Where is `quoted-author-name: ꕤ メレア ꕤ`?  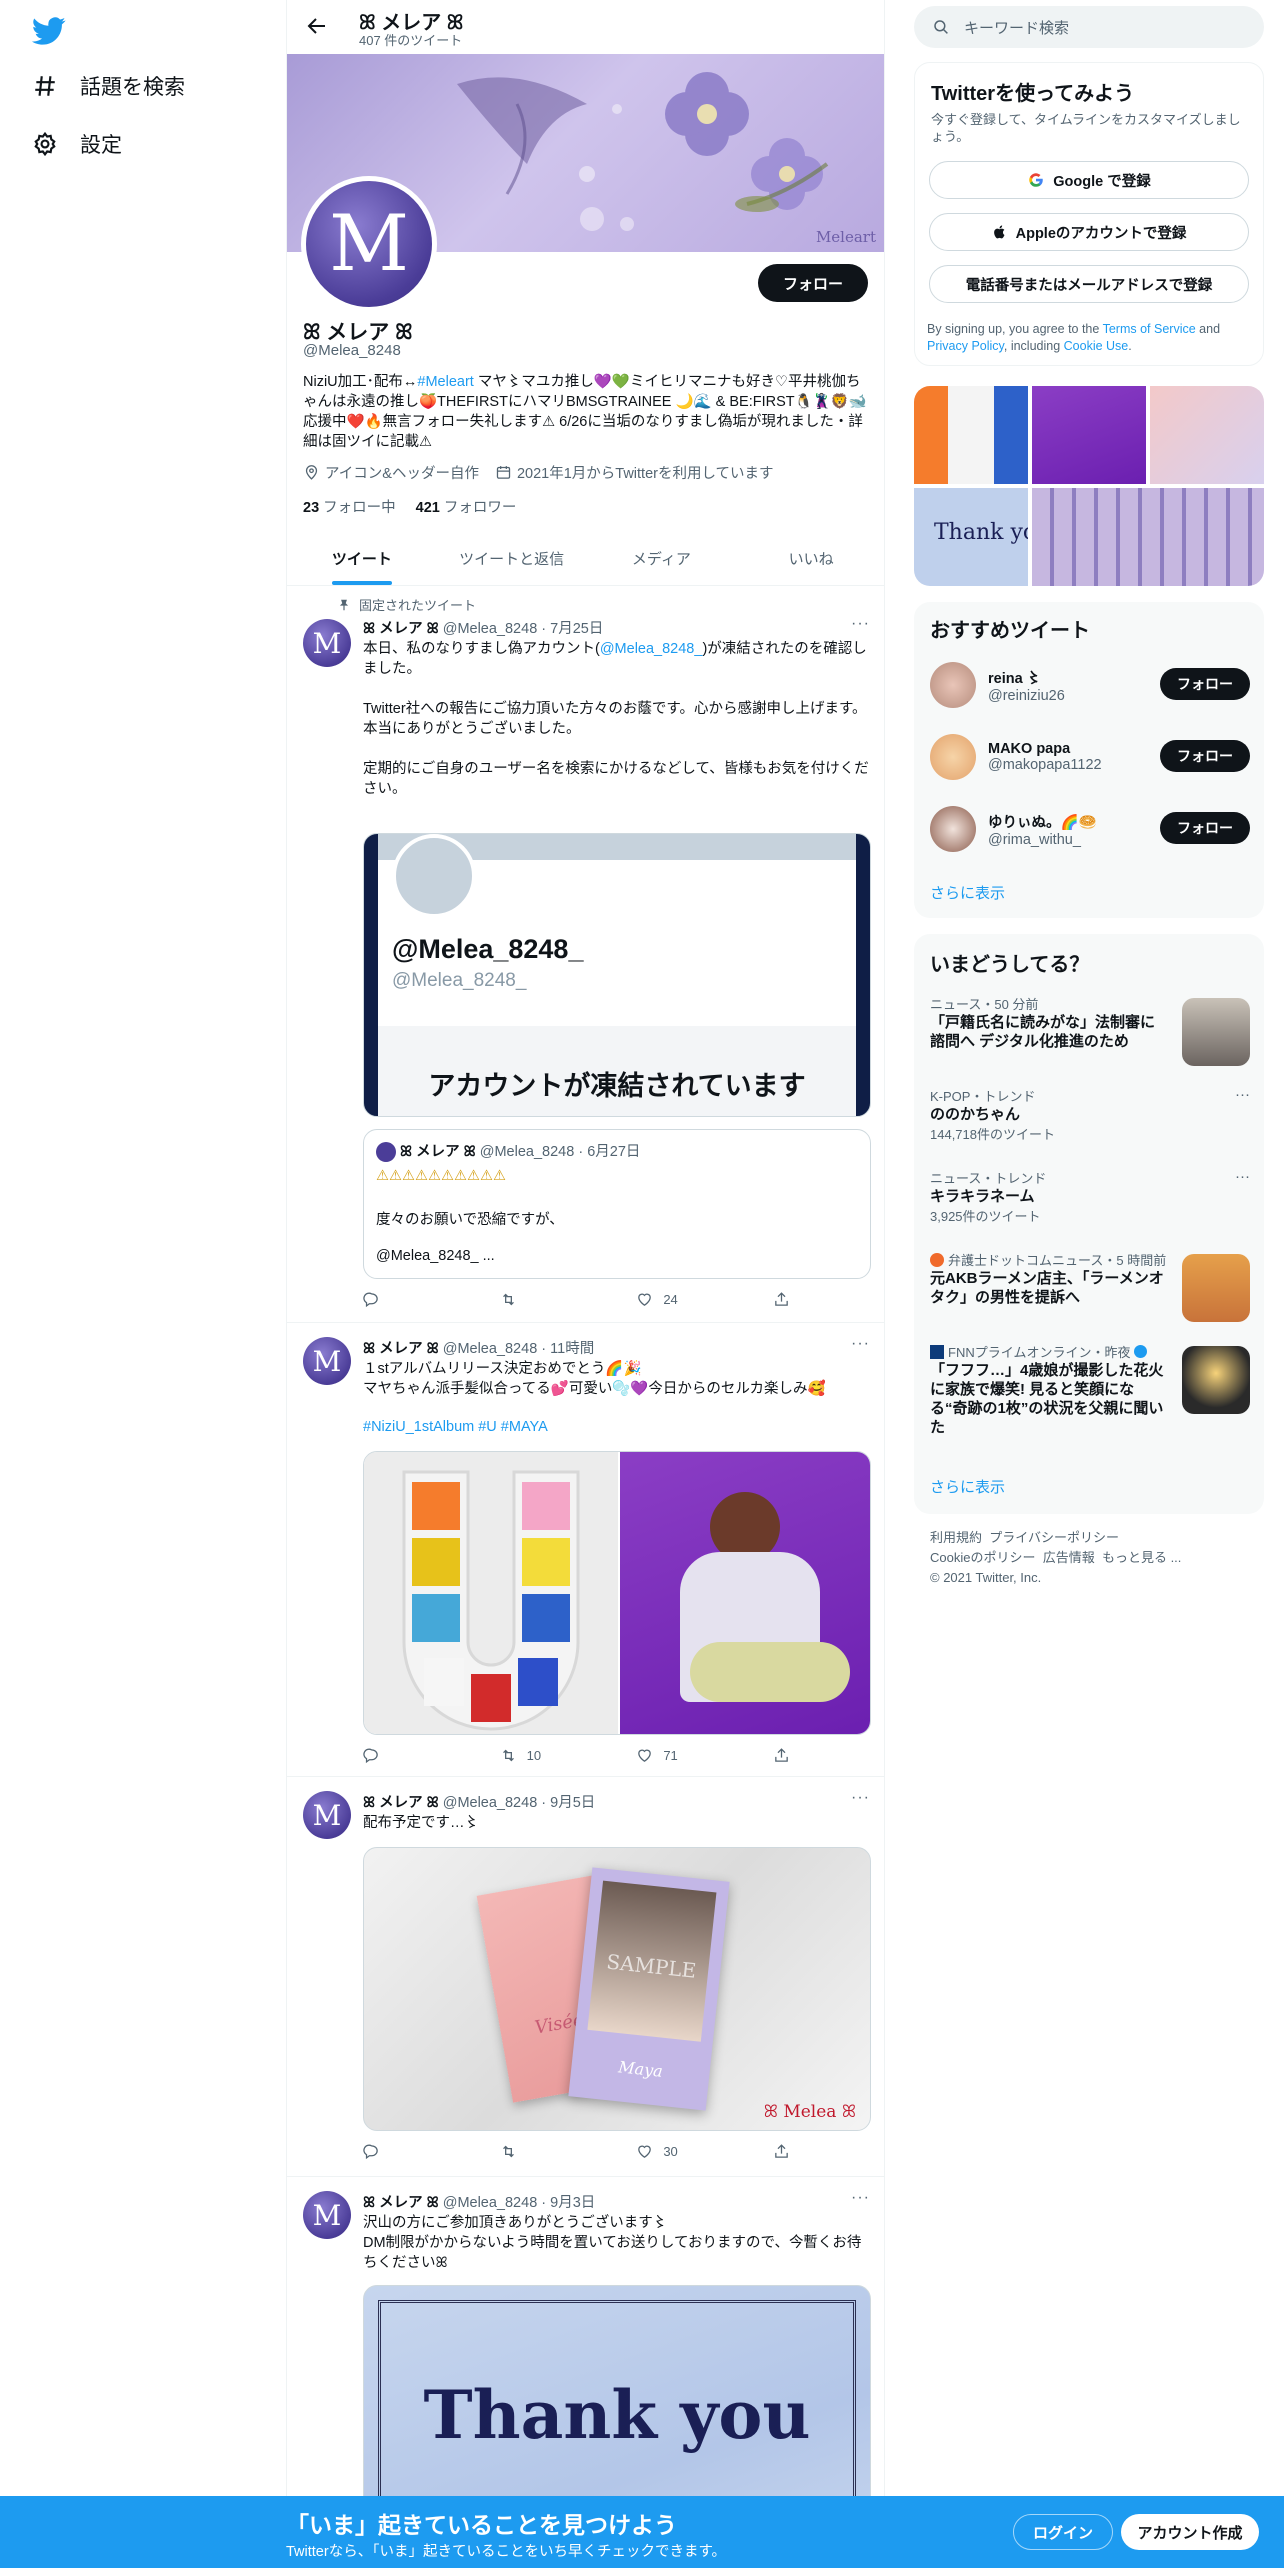
quoted-author-name: ꕤ メレア ꕤ is located at coordinates (438, 1152).